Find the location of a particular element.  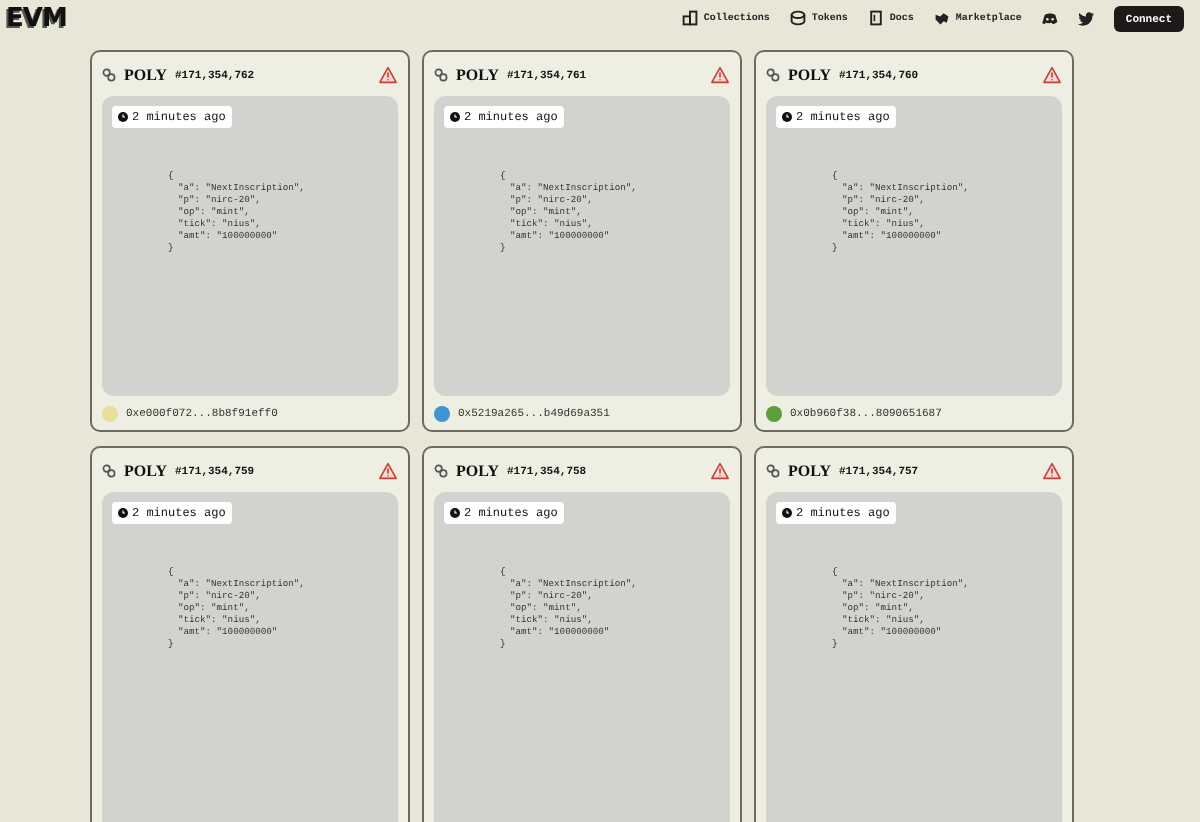

logo: EVM is located at coordinates (36, 18).